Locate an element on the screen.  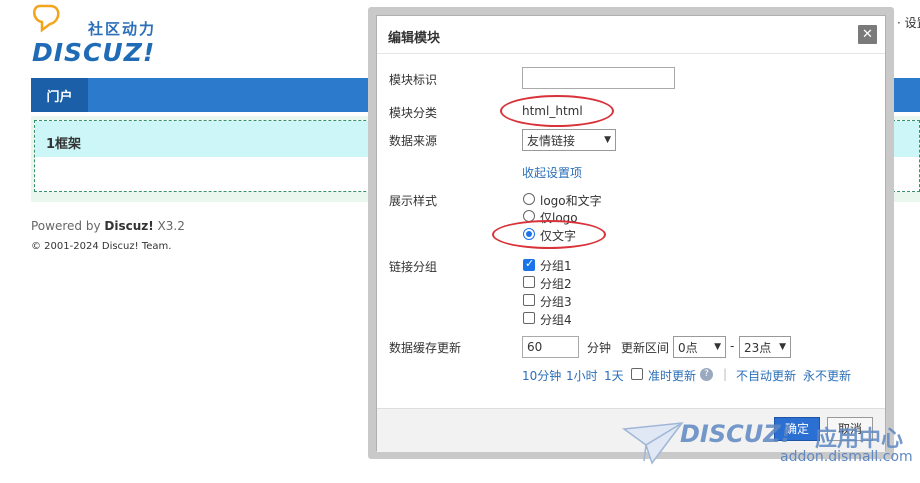
quick-10min-link: 10分钟 is located at coordinates (541, 375).